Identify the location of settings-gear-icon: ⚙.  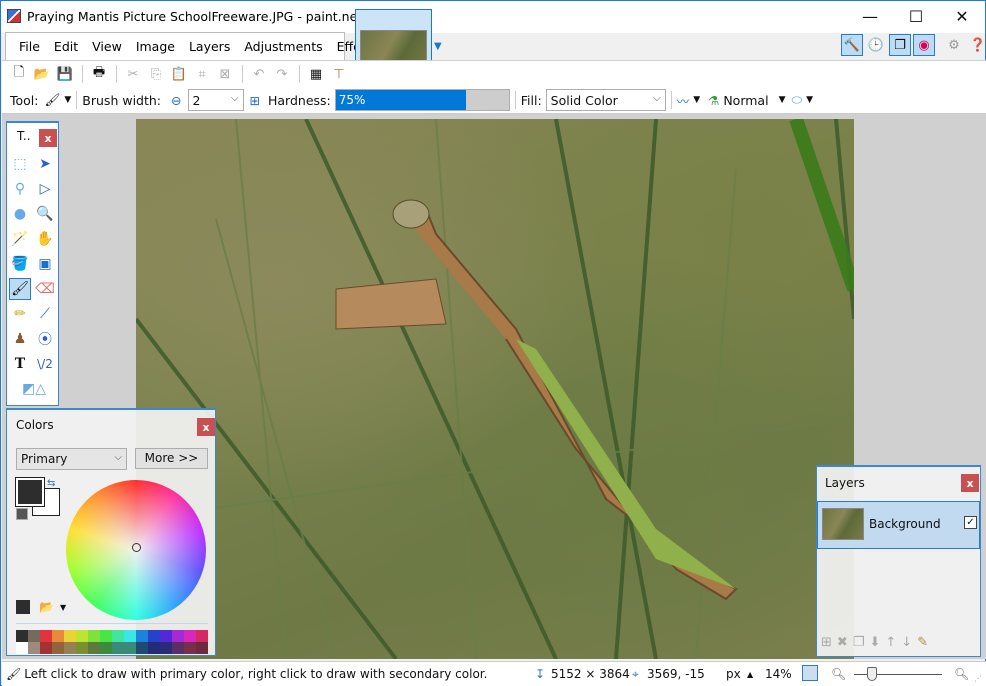
(954, 45).